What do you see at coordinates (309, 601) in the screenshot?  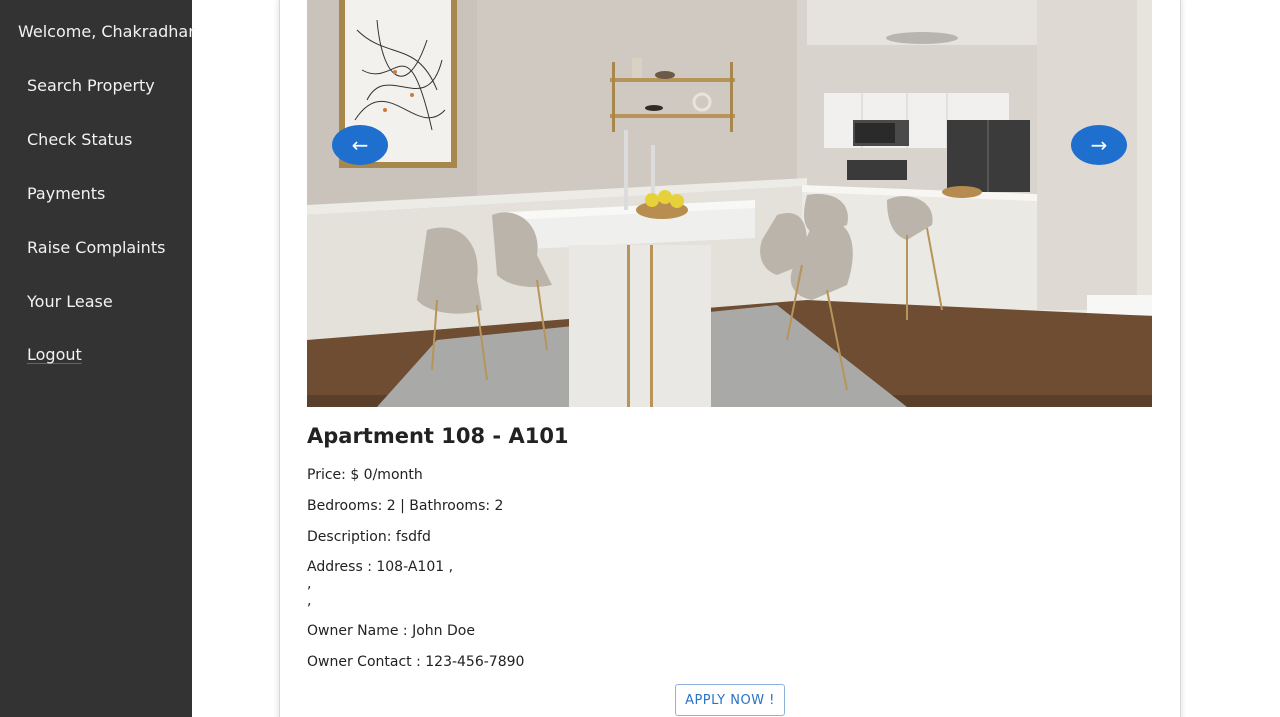 I see `address-line-3: ,` at bounding box center [309, 601].